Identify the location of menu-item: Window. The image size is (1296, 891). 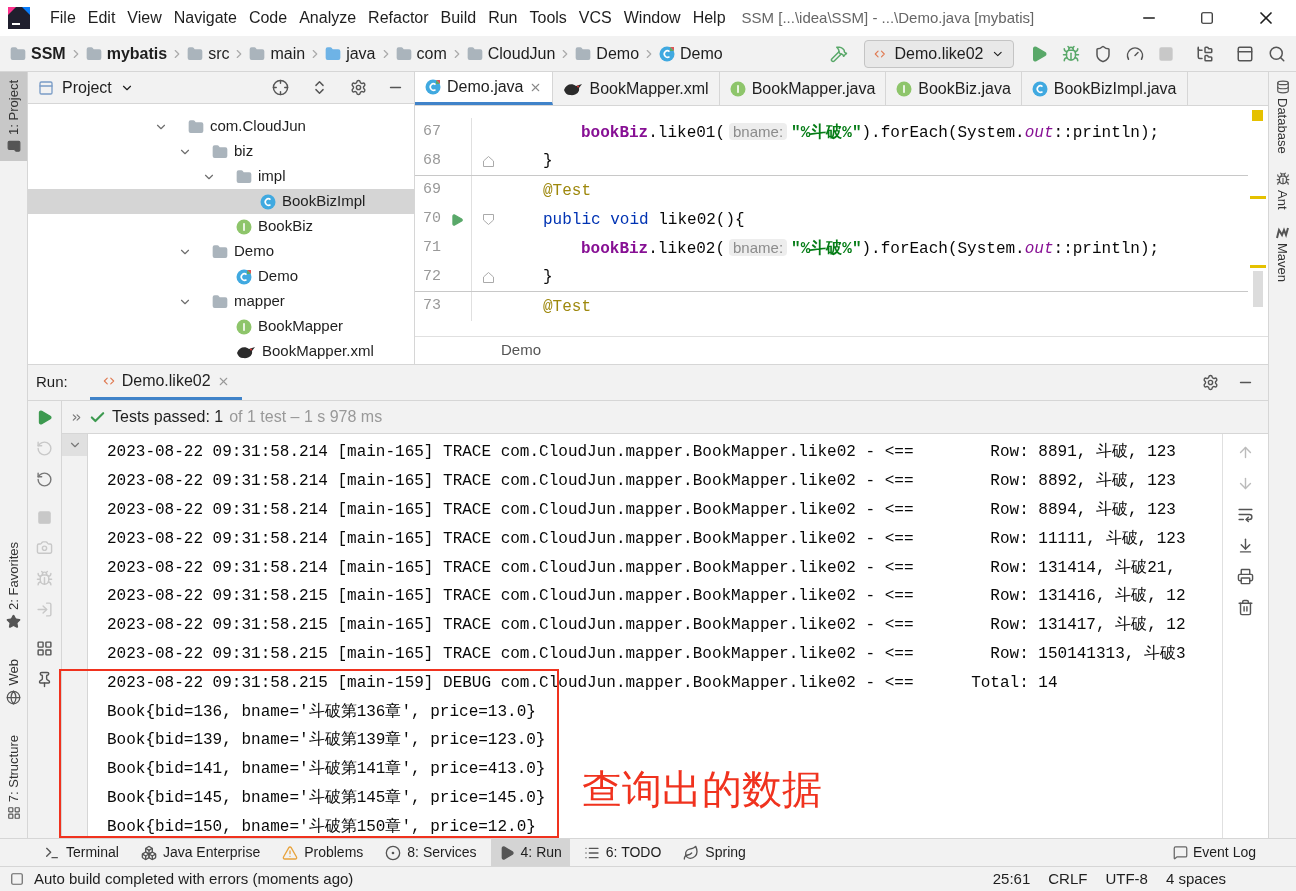
(652, 18).